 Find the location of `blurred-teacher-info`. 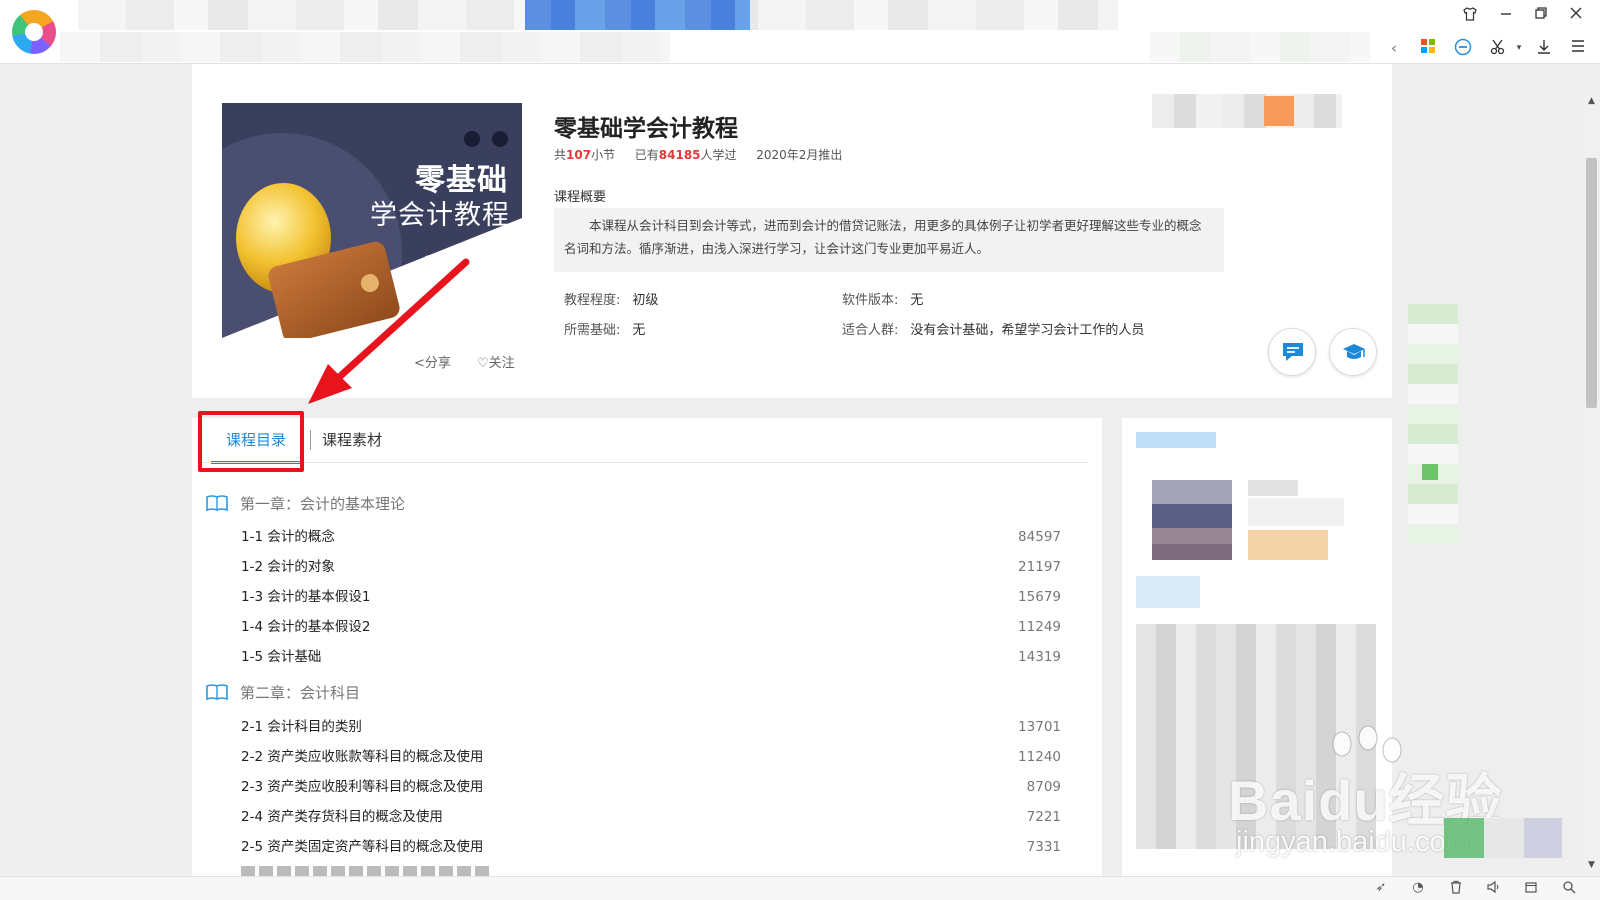

blurred-teacher-info is located at coordinates (1296, 512).